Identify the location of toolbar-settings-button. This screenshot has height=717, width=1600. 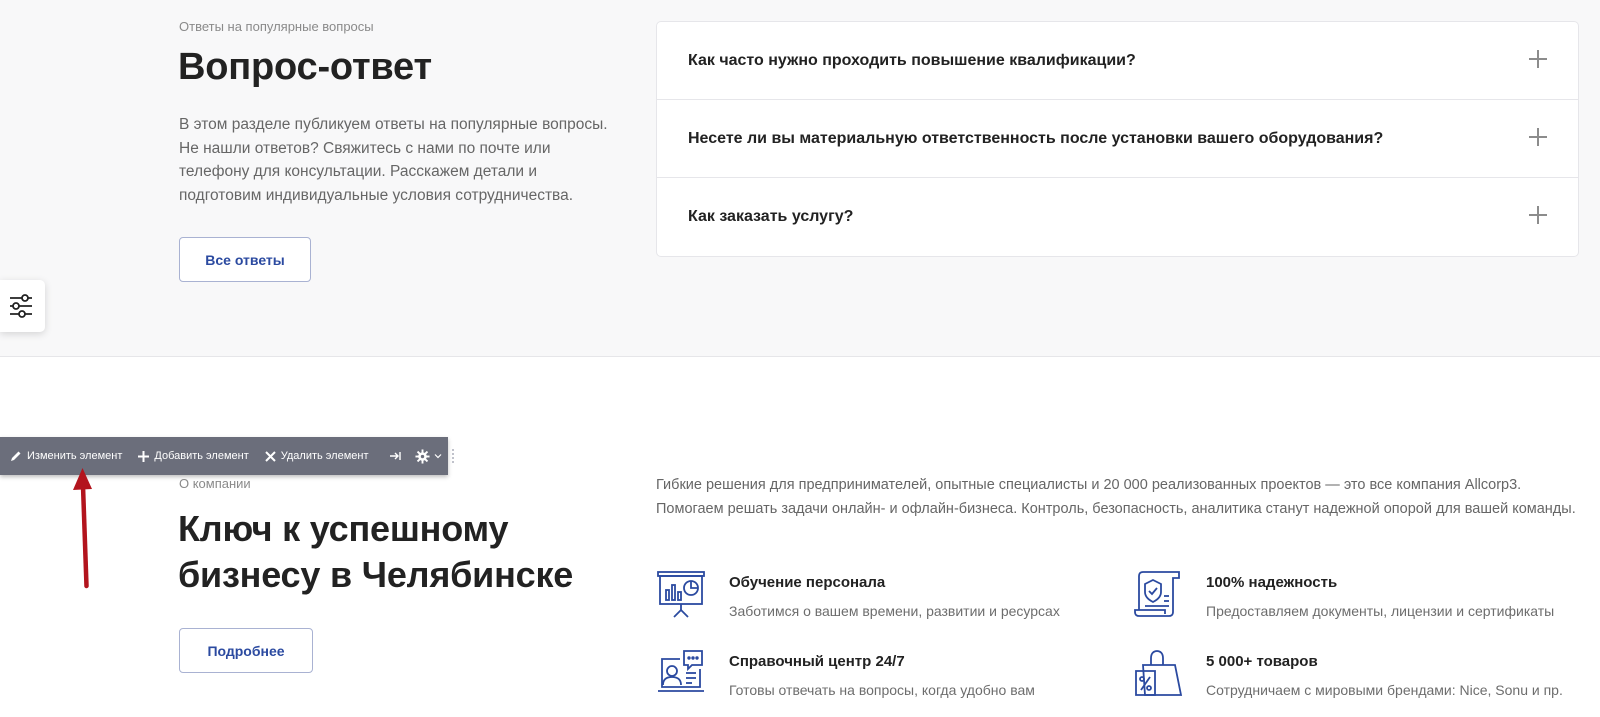
(428, 456).